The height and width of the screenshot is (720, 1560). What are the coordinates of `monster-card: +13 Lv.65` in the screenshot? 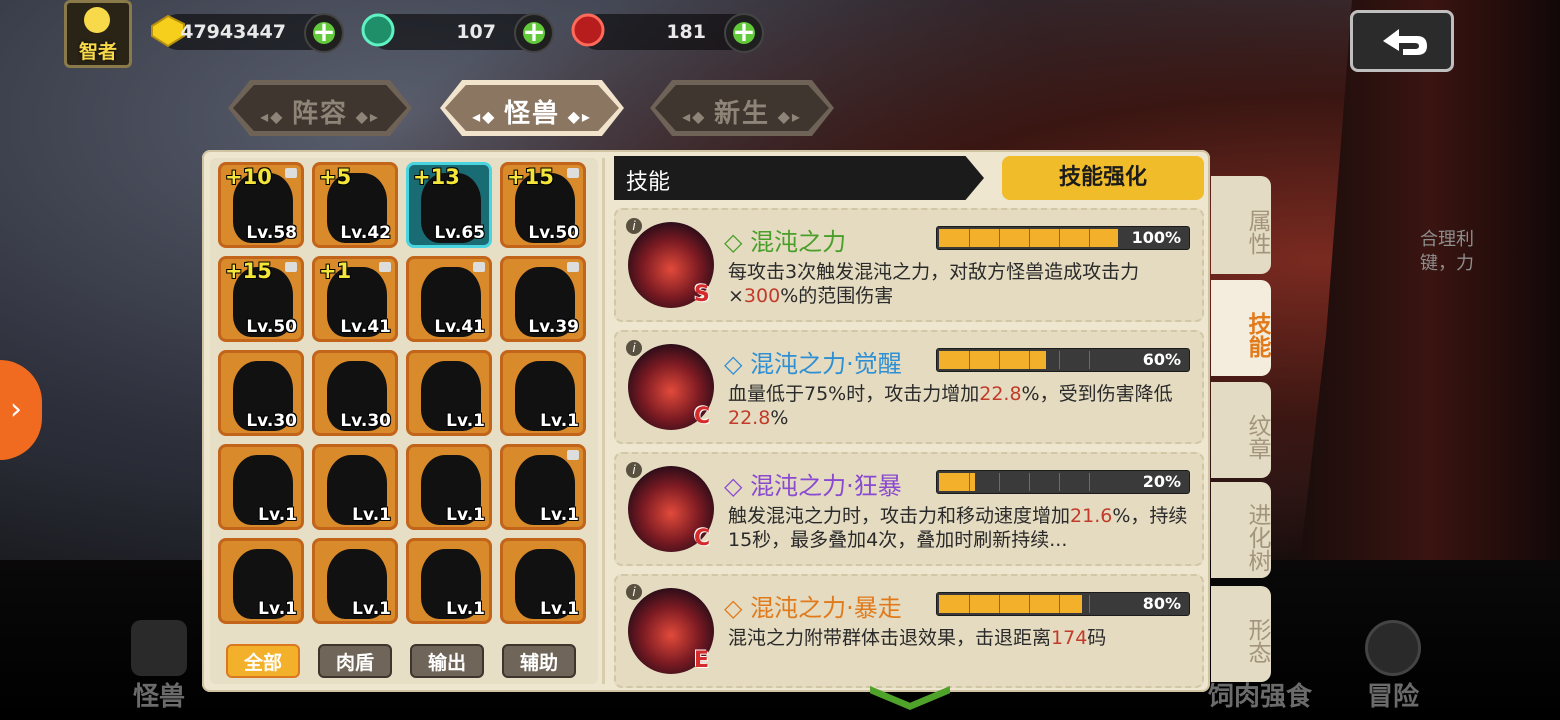 It's located at (449, 205).